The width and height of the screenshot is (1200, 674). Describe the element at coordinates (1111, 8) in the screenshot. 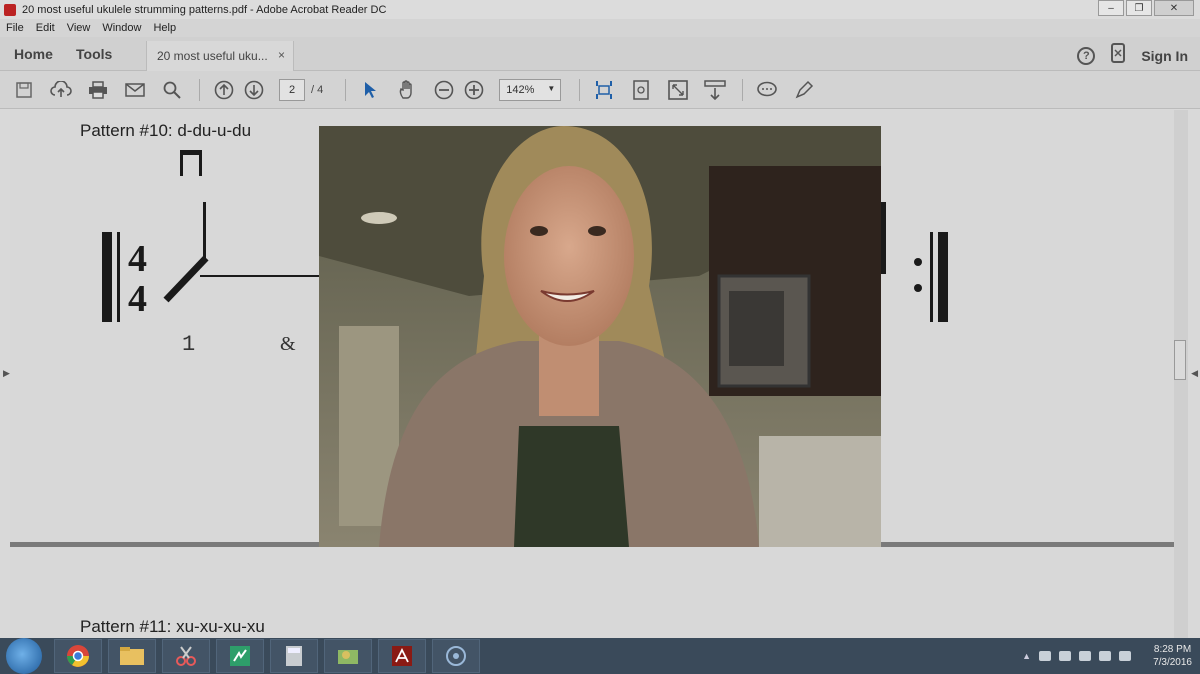

I see `minimize-button: –` at that location.